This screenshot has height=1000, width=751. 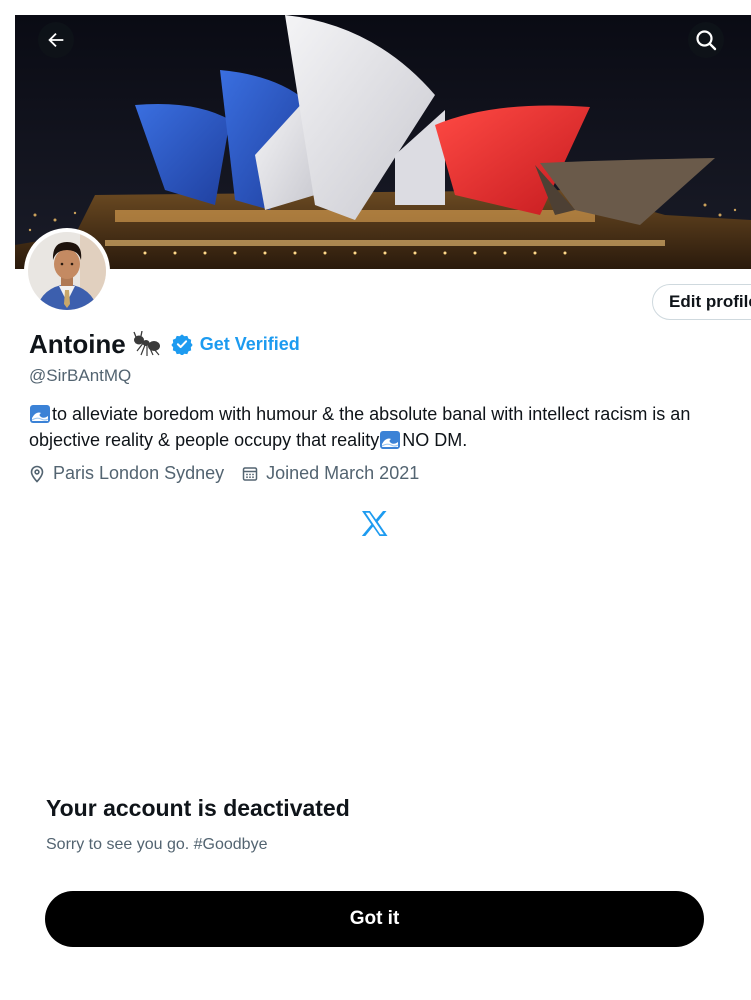 I want to click on location-text: Paris London Sydney, so click(x=139, y=473).